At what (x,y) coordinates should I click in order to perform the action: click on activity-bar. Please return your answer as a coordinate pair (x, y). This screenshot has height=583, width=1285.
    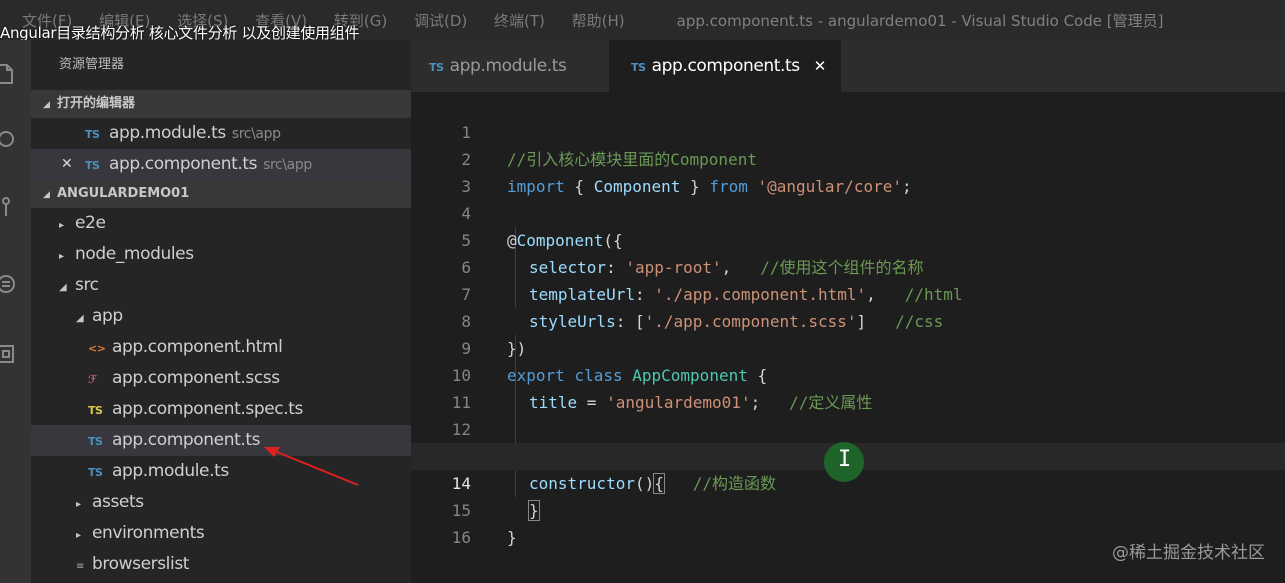
    Looking at the image, I should click on (15, 311).